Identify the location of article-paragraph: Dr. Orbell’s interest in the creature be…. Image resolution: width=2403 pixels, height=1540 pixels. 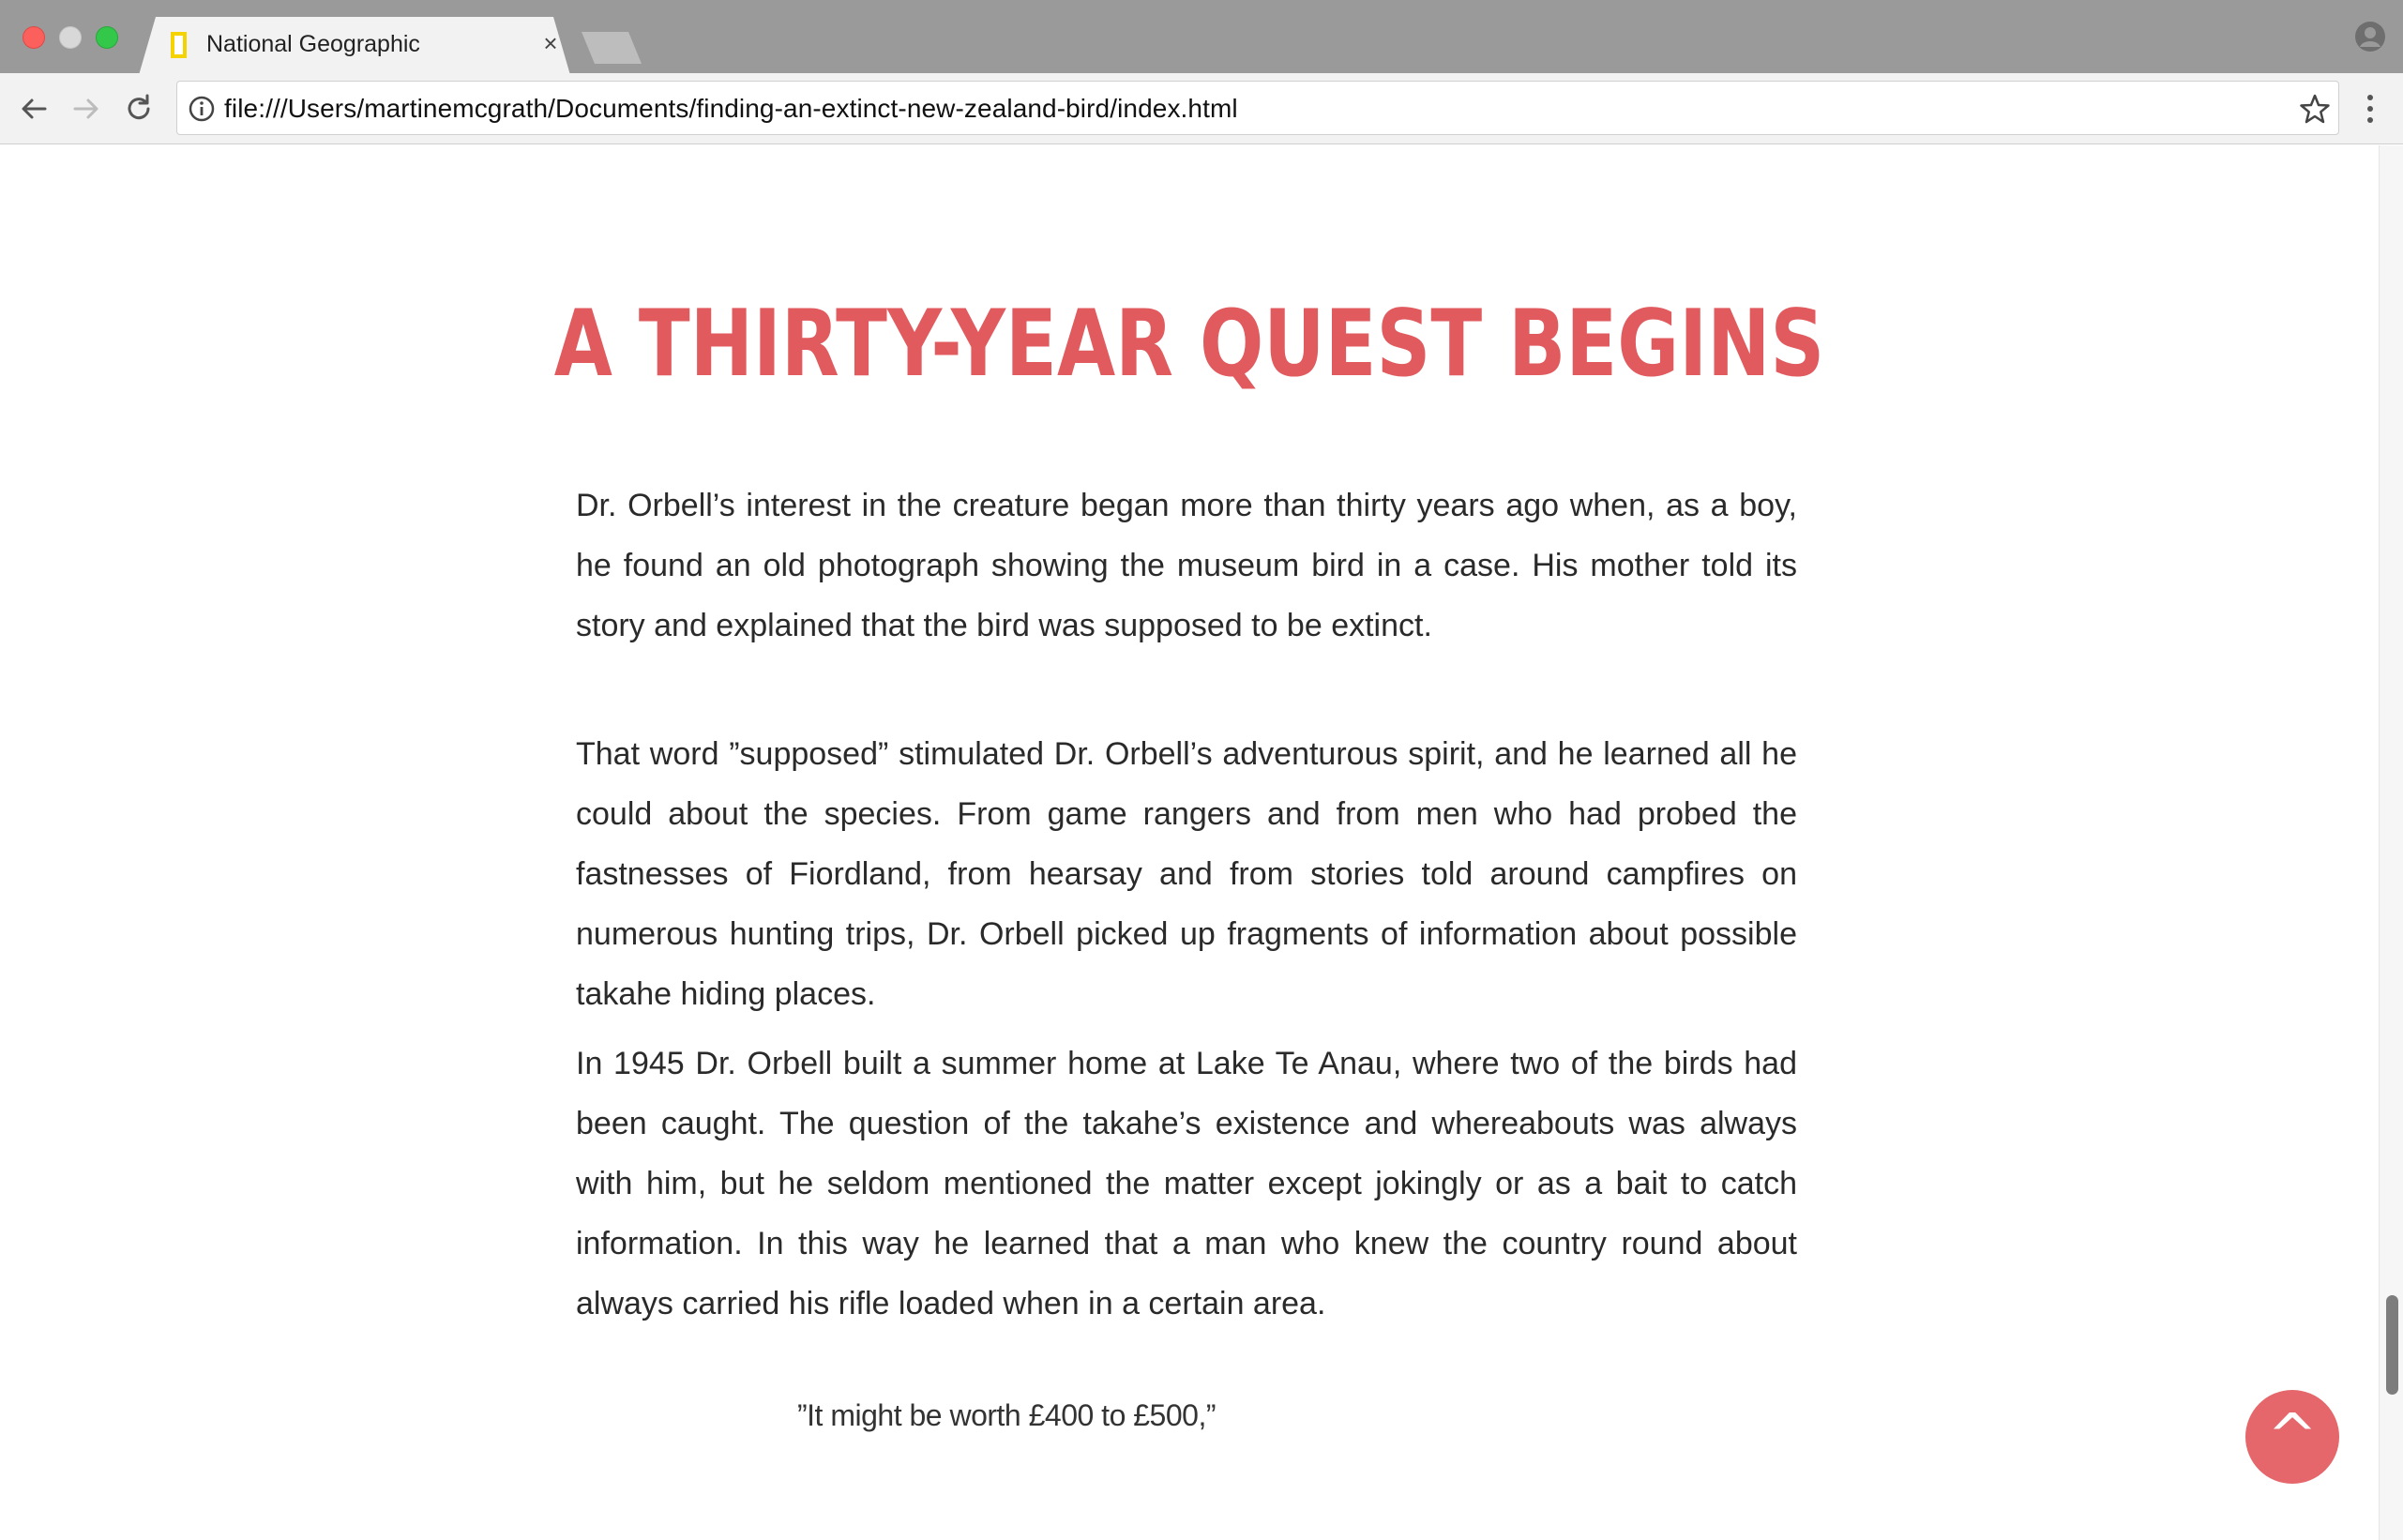
(1186, 565).